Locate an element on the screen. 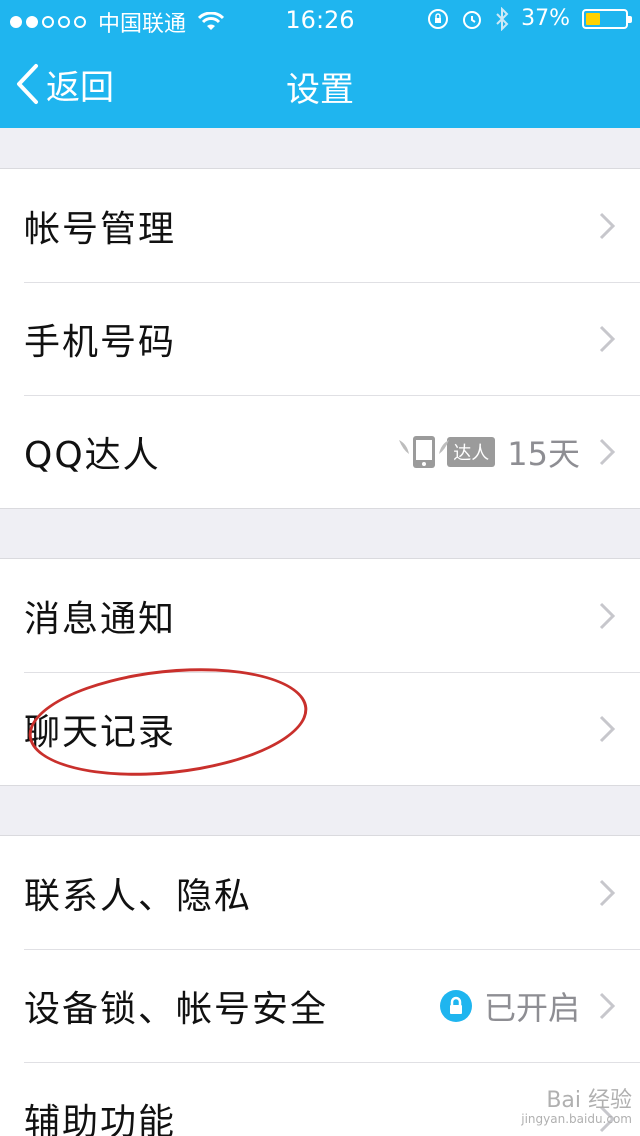 The width and height of the screenshot is (640, 1136). settings-row-notifications: 消息通知 is located at coordinates (320, 615).